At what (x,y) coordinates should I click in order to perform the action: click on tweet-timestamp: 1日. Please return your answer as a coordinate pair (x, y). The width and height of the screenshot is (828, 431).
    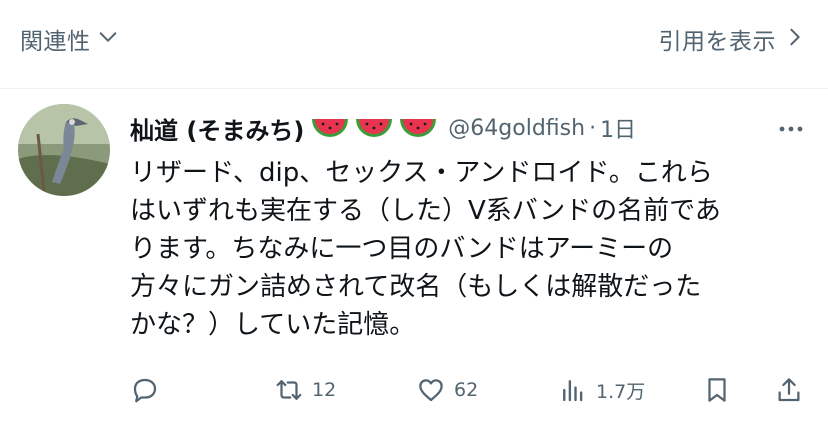
    Looking at the image, I should click on (618, 128).